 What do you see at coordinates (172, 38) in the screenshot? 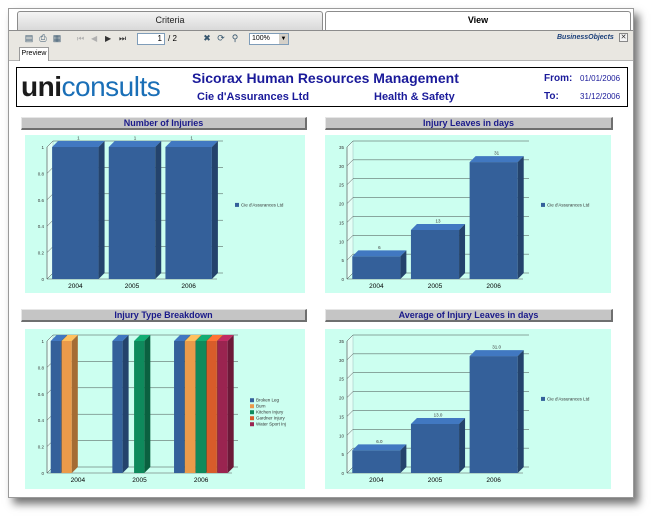
I see `page-total: / 2` at bounding box center [172, 38].